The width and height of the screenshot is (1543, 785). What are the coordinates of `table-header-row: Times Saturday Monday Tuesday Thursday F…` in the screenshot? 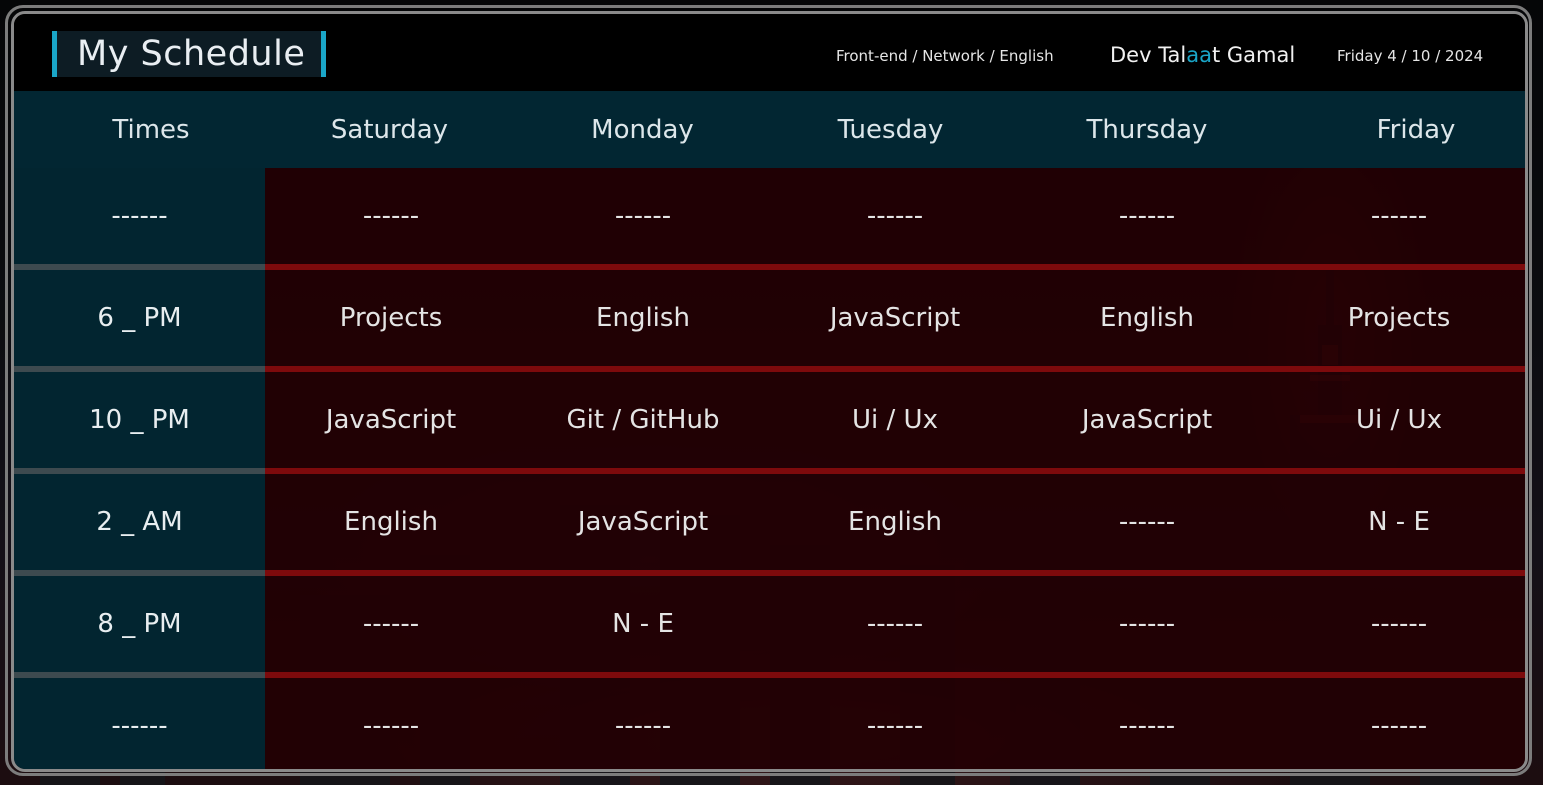 It's located at (769, 129).